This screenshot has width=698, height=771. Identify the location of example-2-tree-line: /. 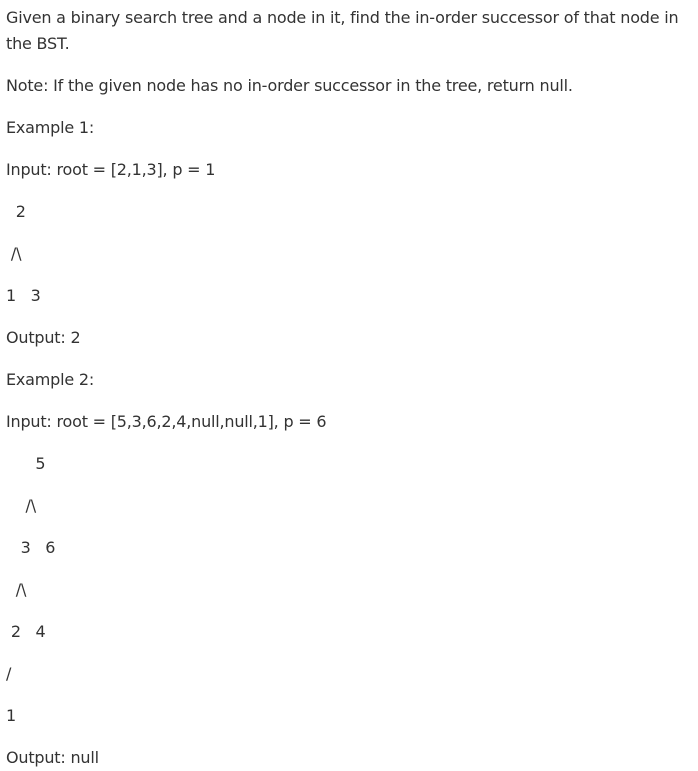
(9, 673).